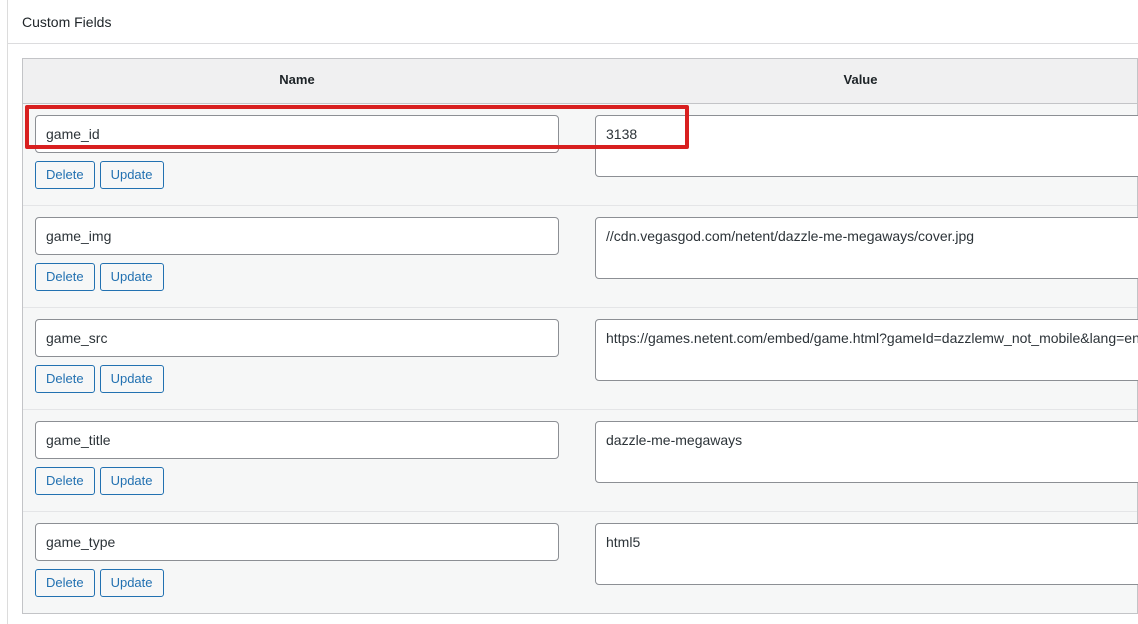 This screenshot has height=624, width=1138. What do you see at coordinates (297, 79) in the screenshot?
I see `column-header-name: Name` at bounding box center [297, 79].